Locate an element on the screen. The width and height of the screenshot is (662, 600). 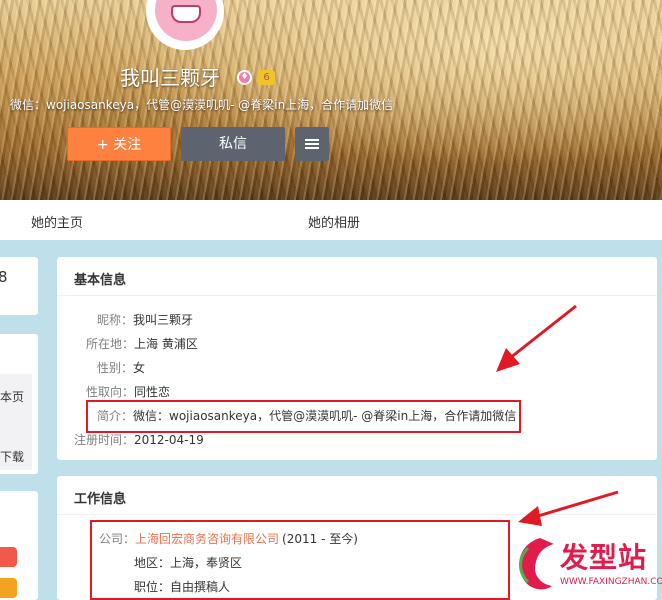
watermark-logo: 发型站 WWW.FAXINGZHAN.COM is located at coordinates (586, 564).